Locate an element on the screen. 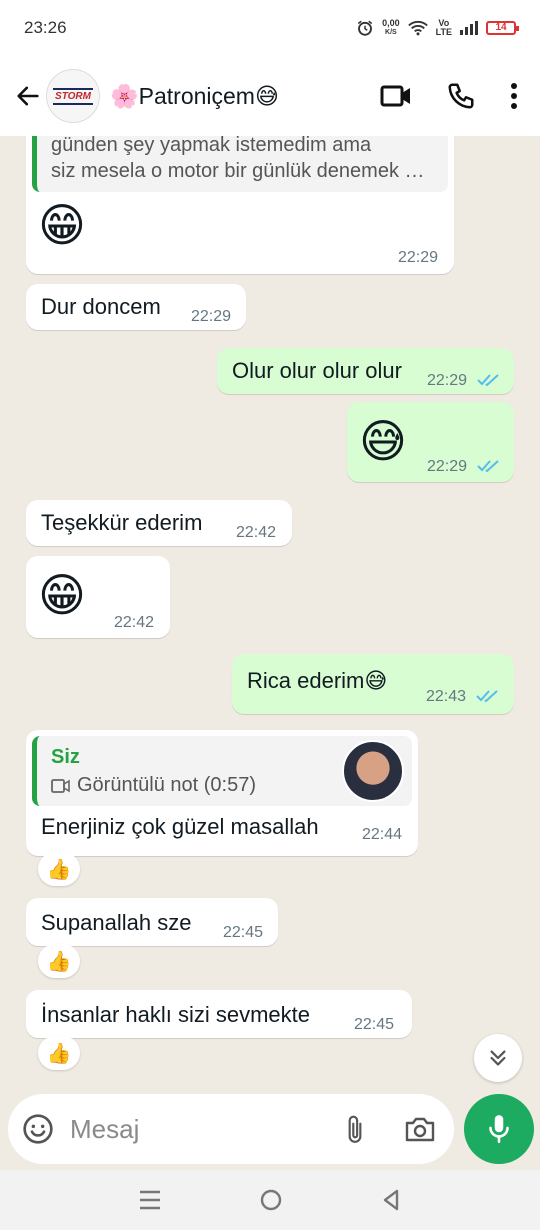 This screenshot has height=1230, width=540. net-speed-value: 0,00 is located at coordinates (391, 23).